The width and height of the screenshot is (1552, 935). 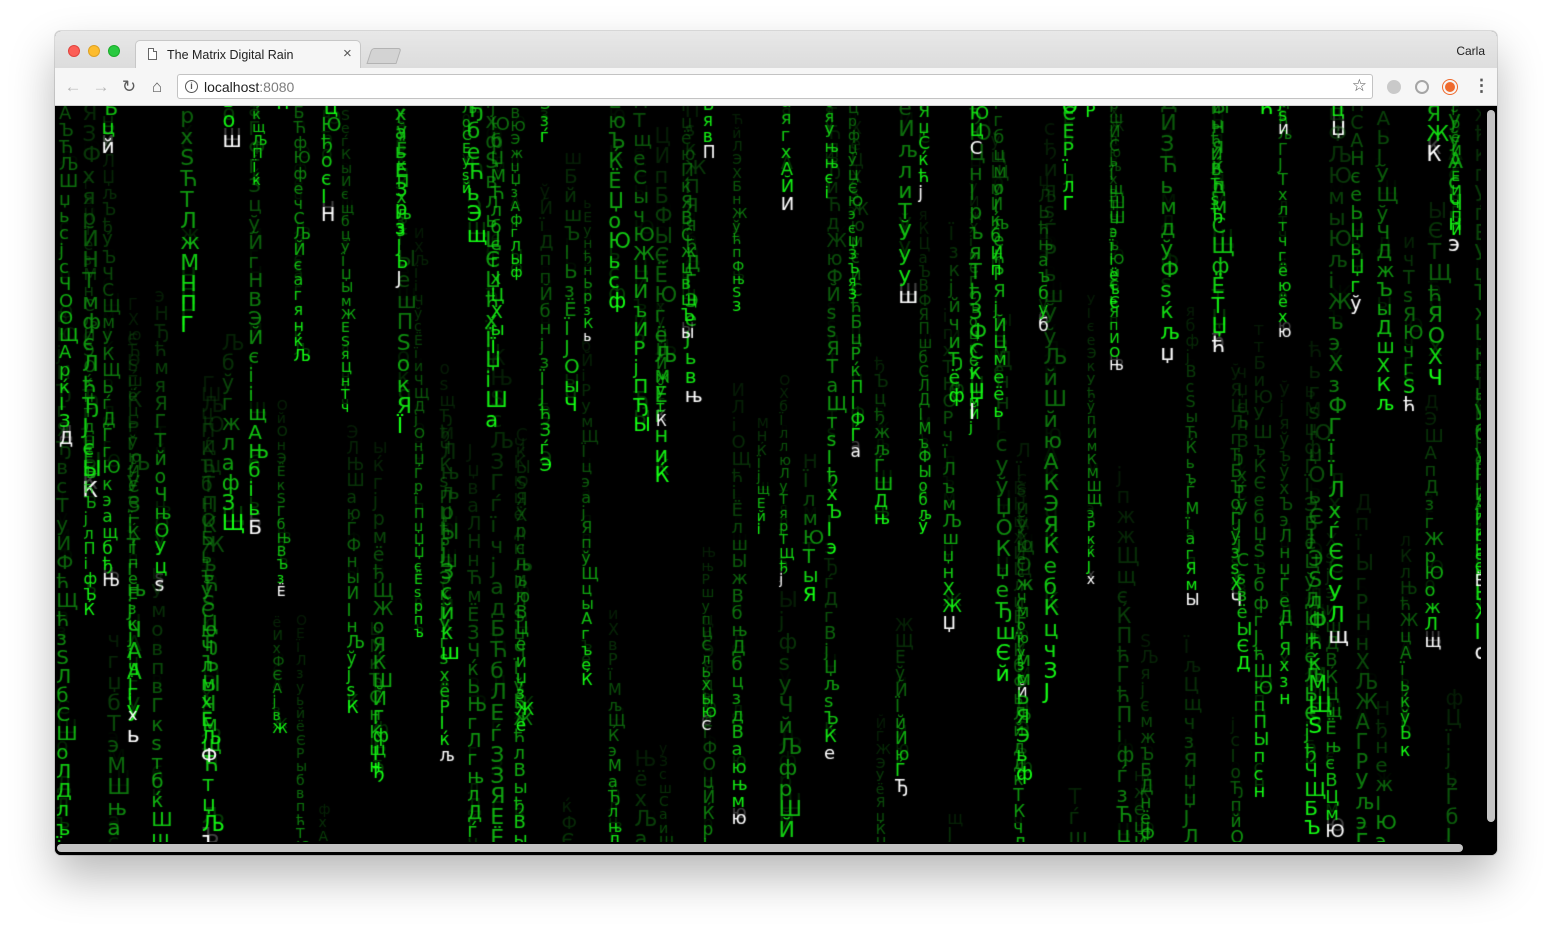 What do you see at coordinates (94, 51) in the screenshot?
I see `minimize-window-button` at bounding box center [94, 51].